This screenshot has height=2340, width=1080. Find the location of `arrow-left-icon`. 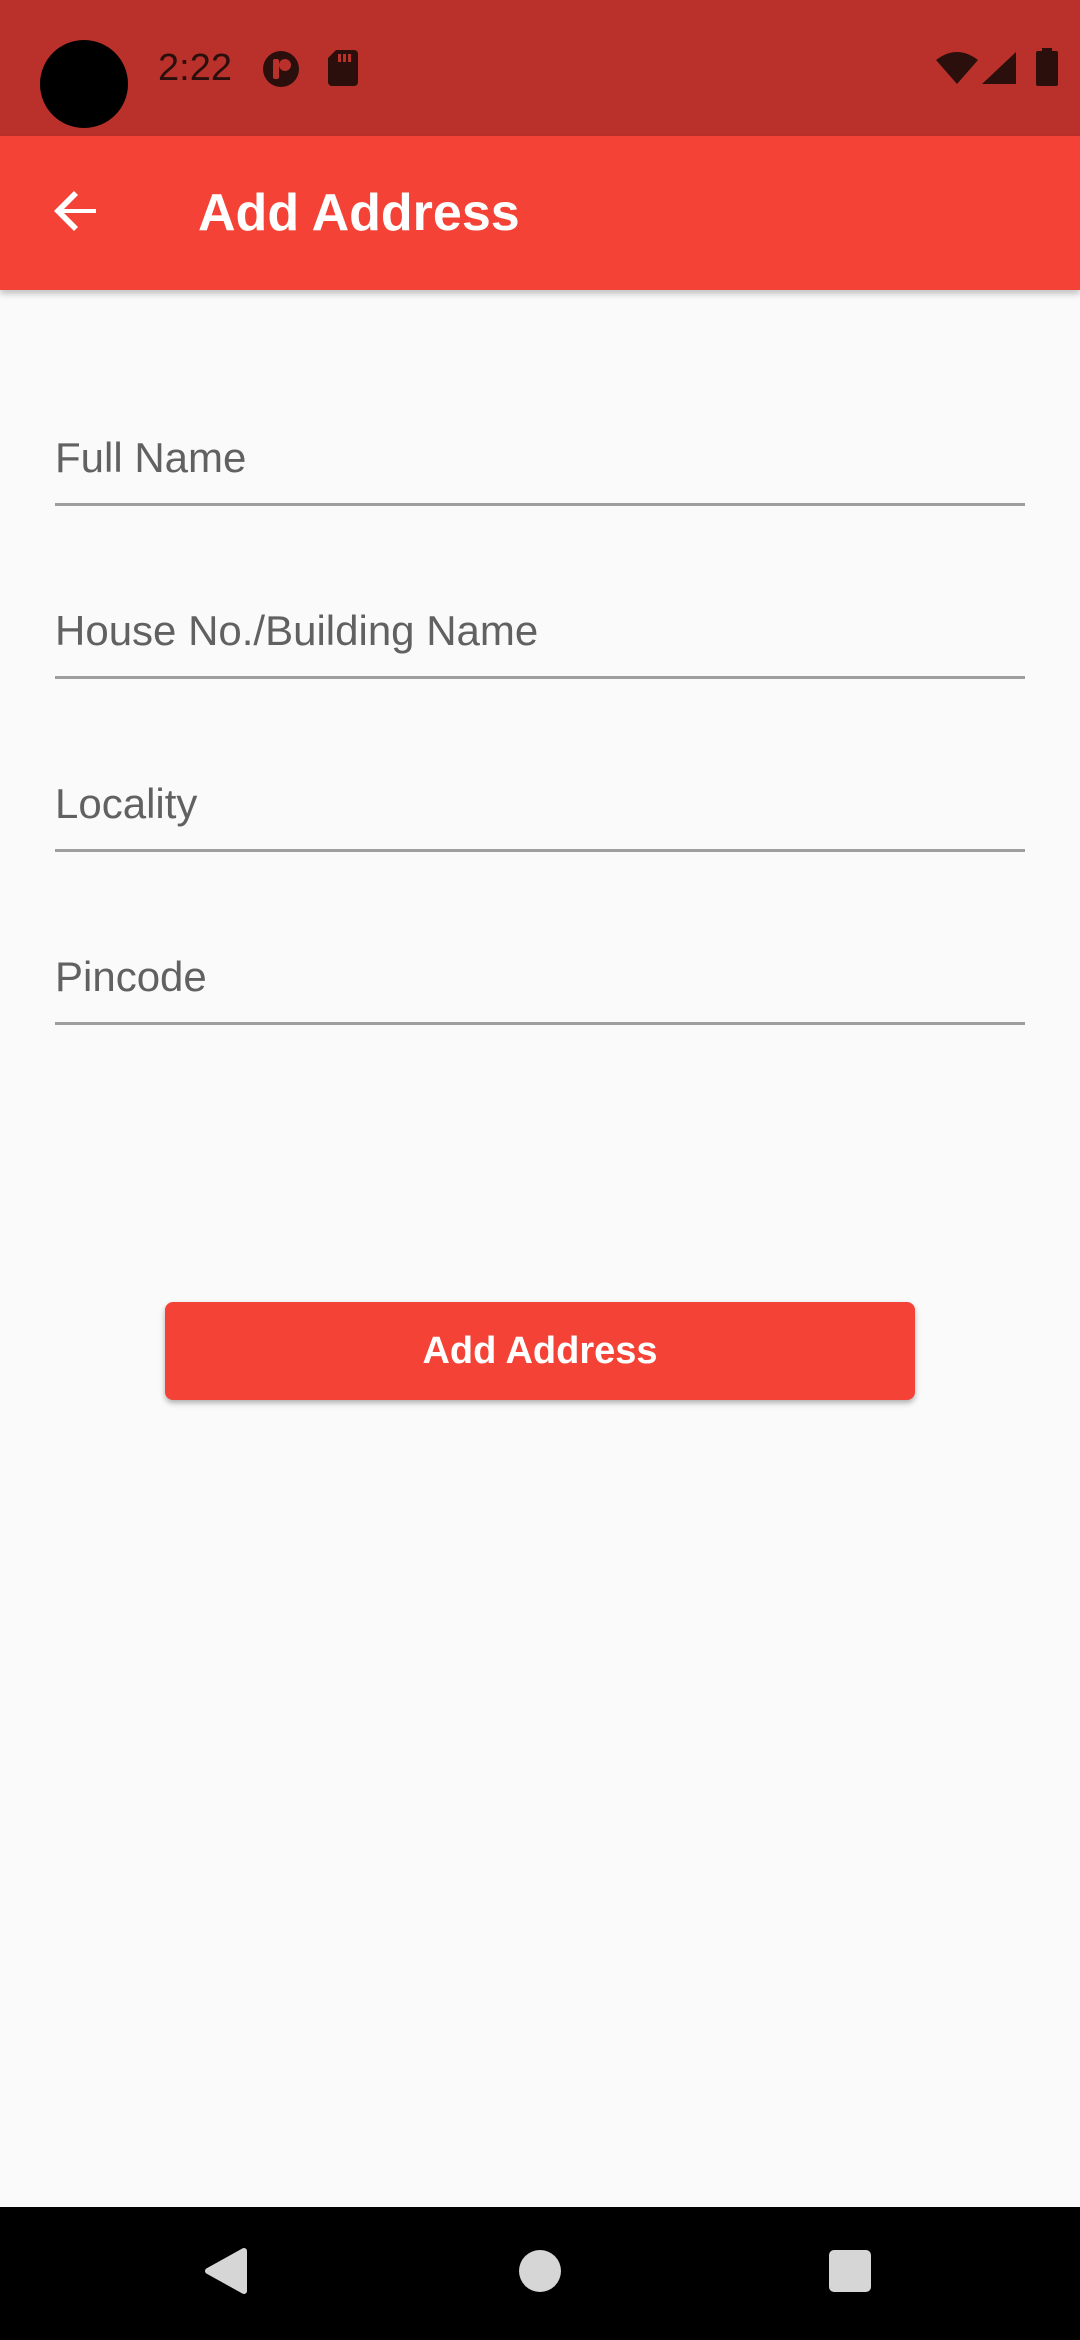

arrow-left-icon is located at coordinates (76, 213).